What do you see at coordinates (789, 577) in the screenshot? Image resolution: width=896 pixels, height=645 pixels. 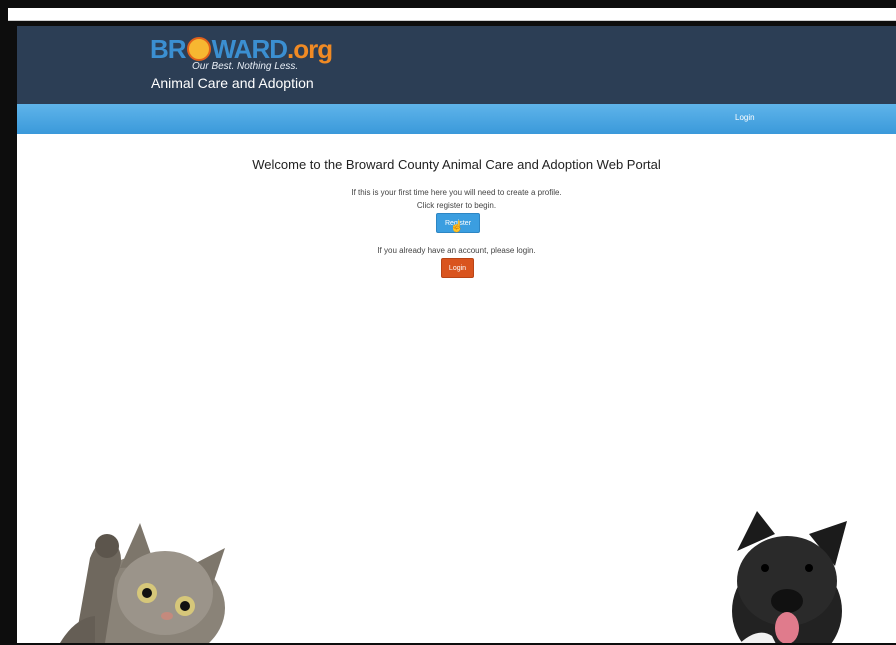 I see `puppy-image` at bounding box center [789, 577].